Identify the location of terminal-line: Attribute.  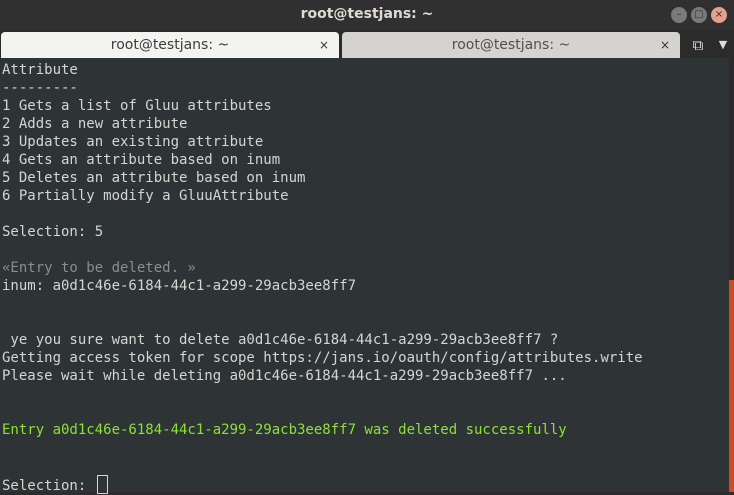
(40, 70).